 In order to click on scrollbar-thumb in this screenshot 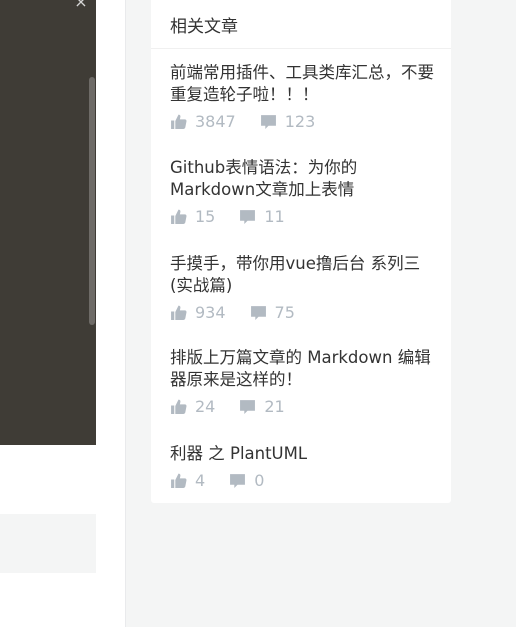, I will do `click(92, 201)`.